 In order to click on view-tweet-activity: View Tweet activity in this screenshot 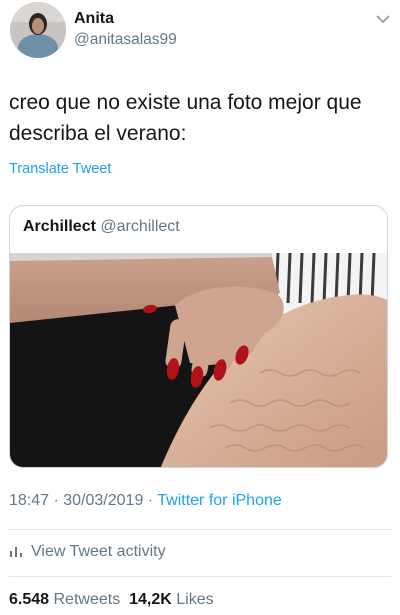, I will do `click(87, 552)`.